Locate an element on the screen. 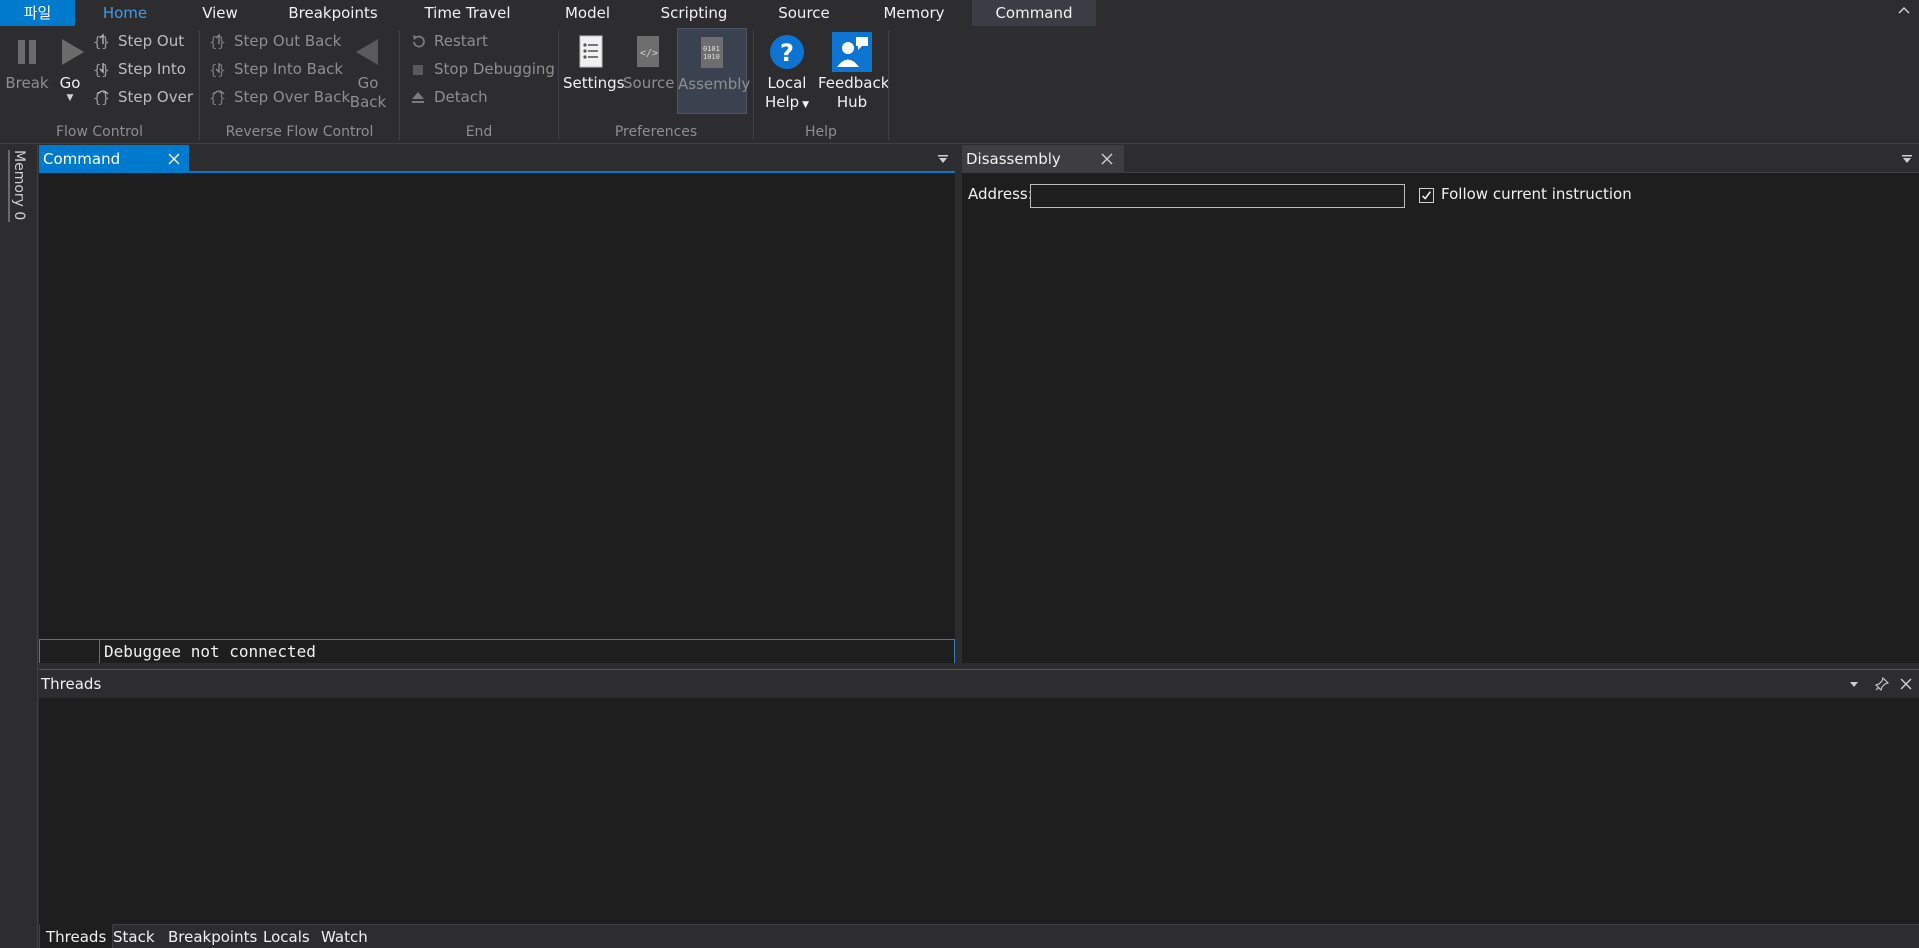  group-end: Restart Stop Debugging Detach End is located at coordinates (479, 85).